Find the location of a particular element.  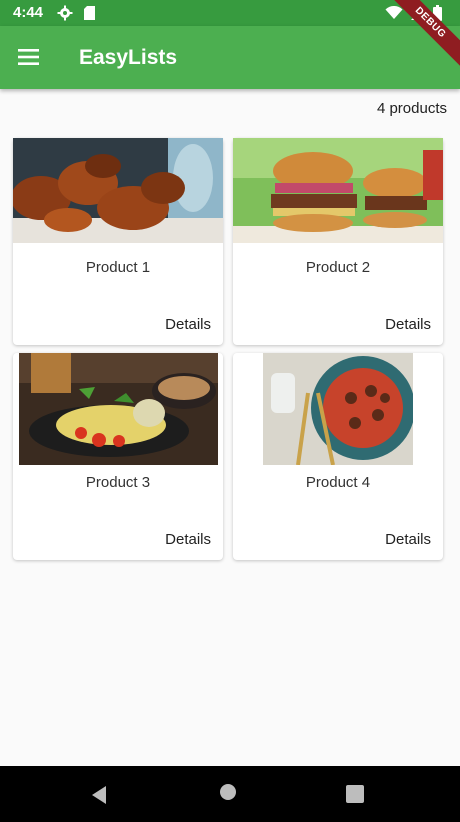

product-title: Product 4 is located at coordinates (338, 482).